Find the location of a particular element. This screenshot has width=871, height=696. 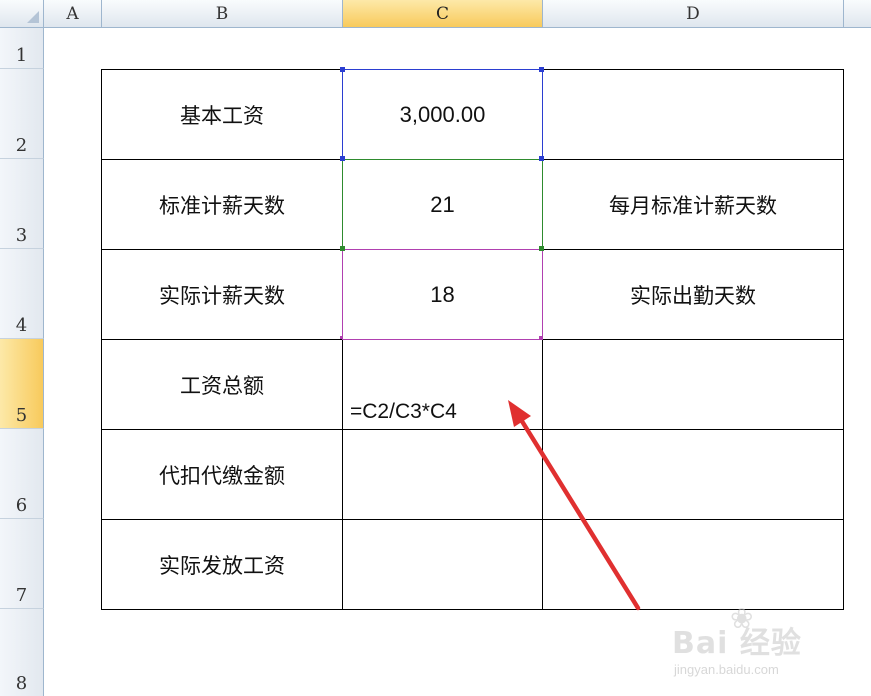

paw-icon: ❀ is located at coordinates (742, 618).